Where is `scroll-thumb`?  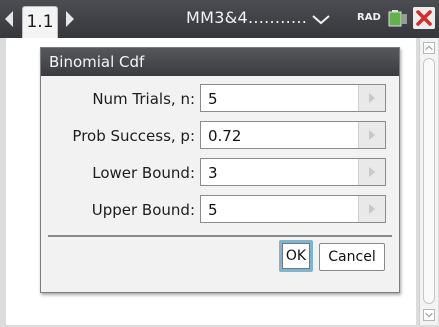 scroll-thumb is located at coordinates (429, 181).